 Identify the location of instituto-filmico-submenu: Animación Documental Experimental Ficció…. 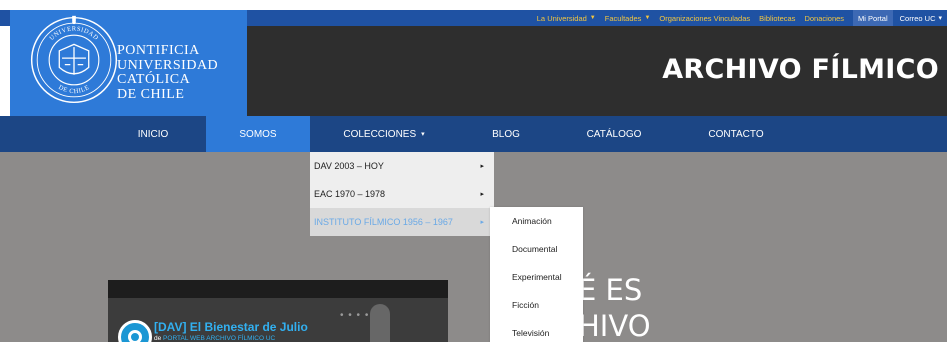
(536, 274).